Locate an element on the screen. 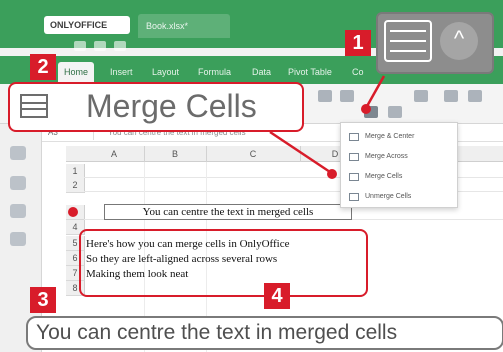 This screenshot has width=503, height=352. callout-connectors is located at coordinates (327, 124).